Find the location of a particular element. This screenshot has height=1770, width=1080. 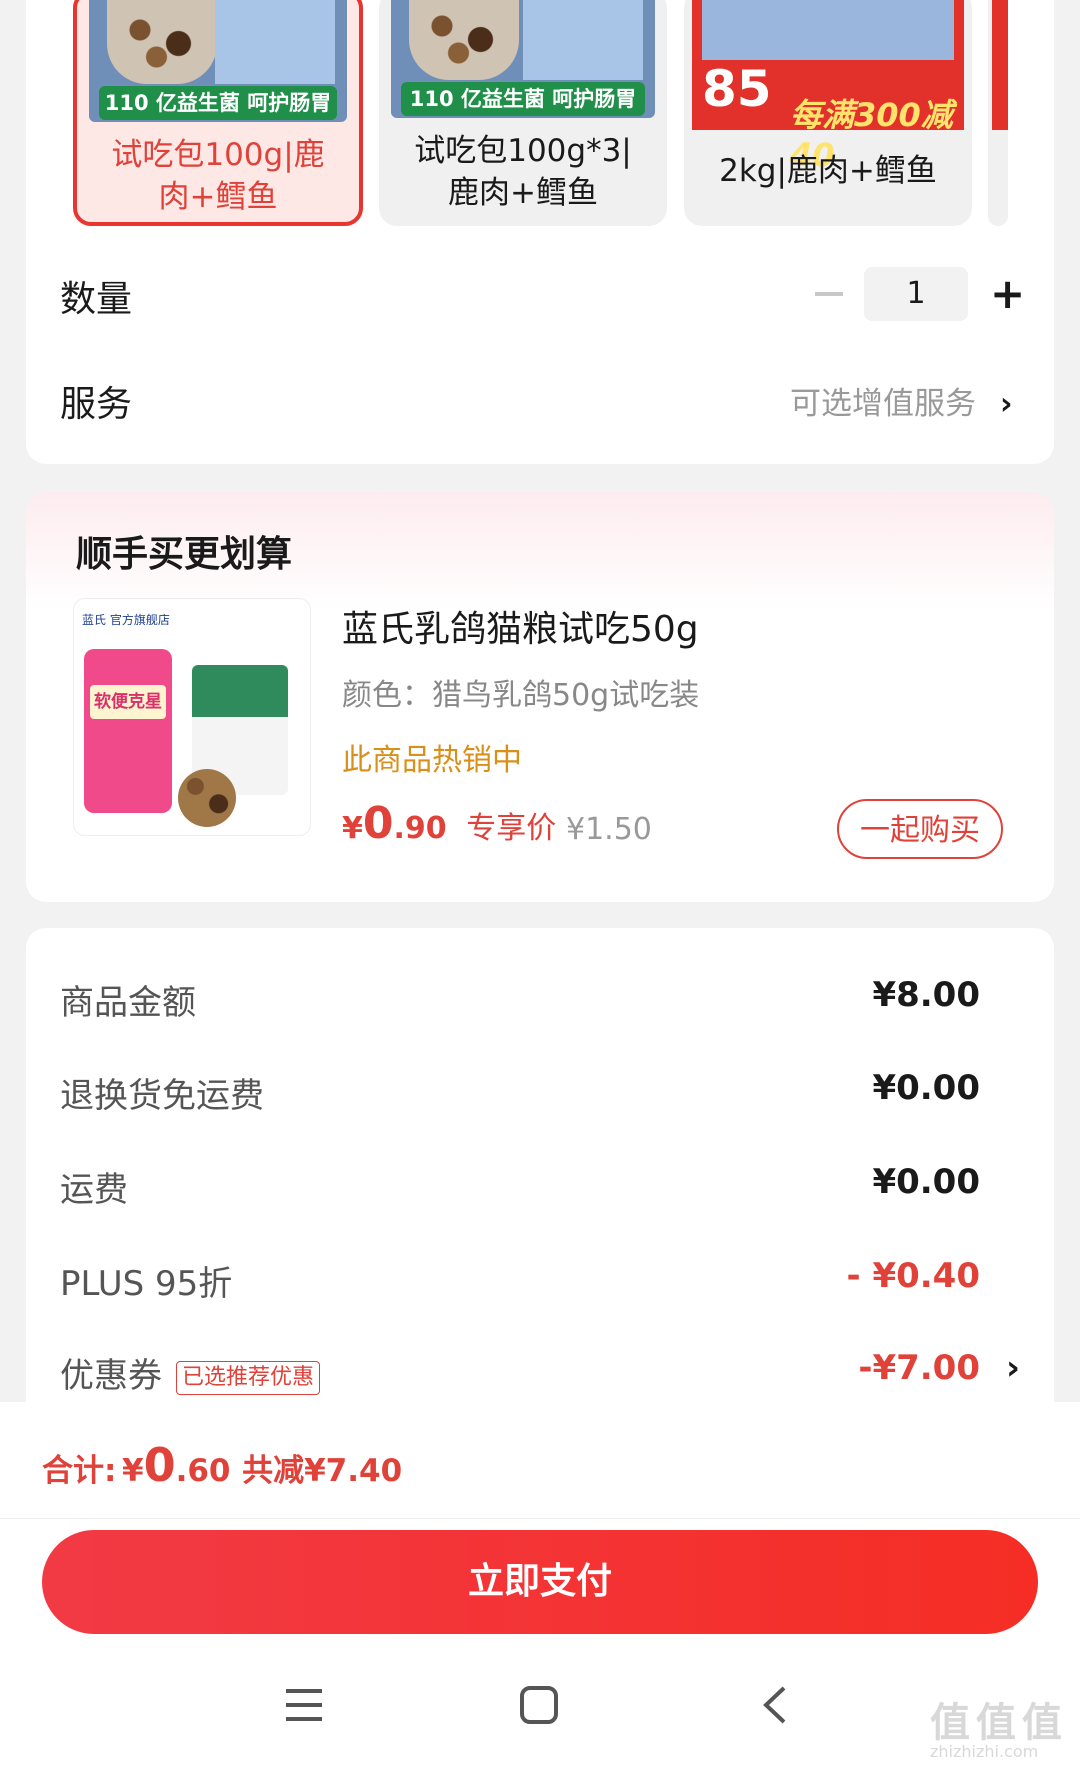

addon-product-image: 蓝氏 官方旗舰店 软便克星 is located at coordinates (192, 717).